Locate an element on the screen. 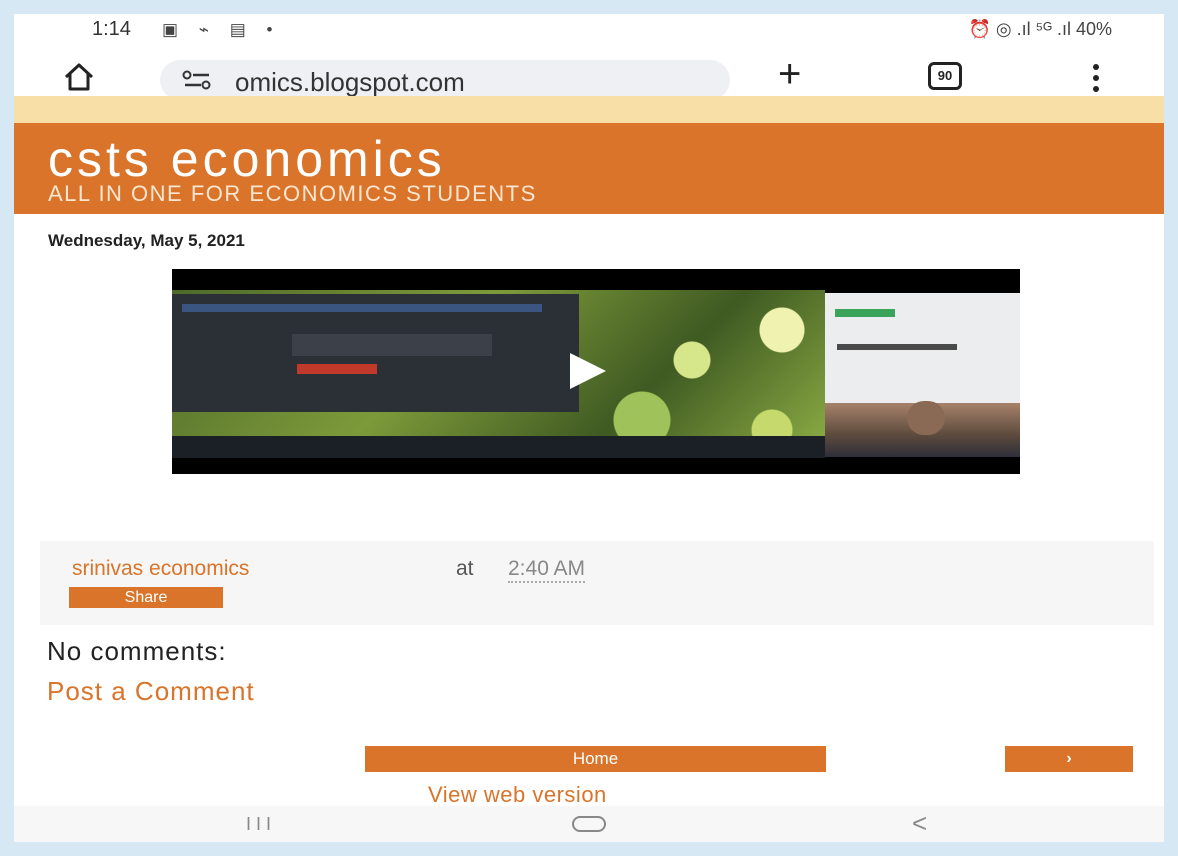 The width and height of the screenshot is (1178, 856). status-bar: 1:14 ▣ ⌁ ▤ • ⏰ ◎ .ıl ⁵ᴳ .ıl 40% is located at coordinates (589, 33).